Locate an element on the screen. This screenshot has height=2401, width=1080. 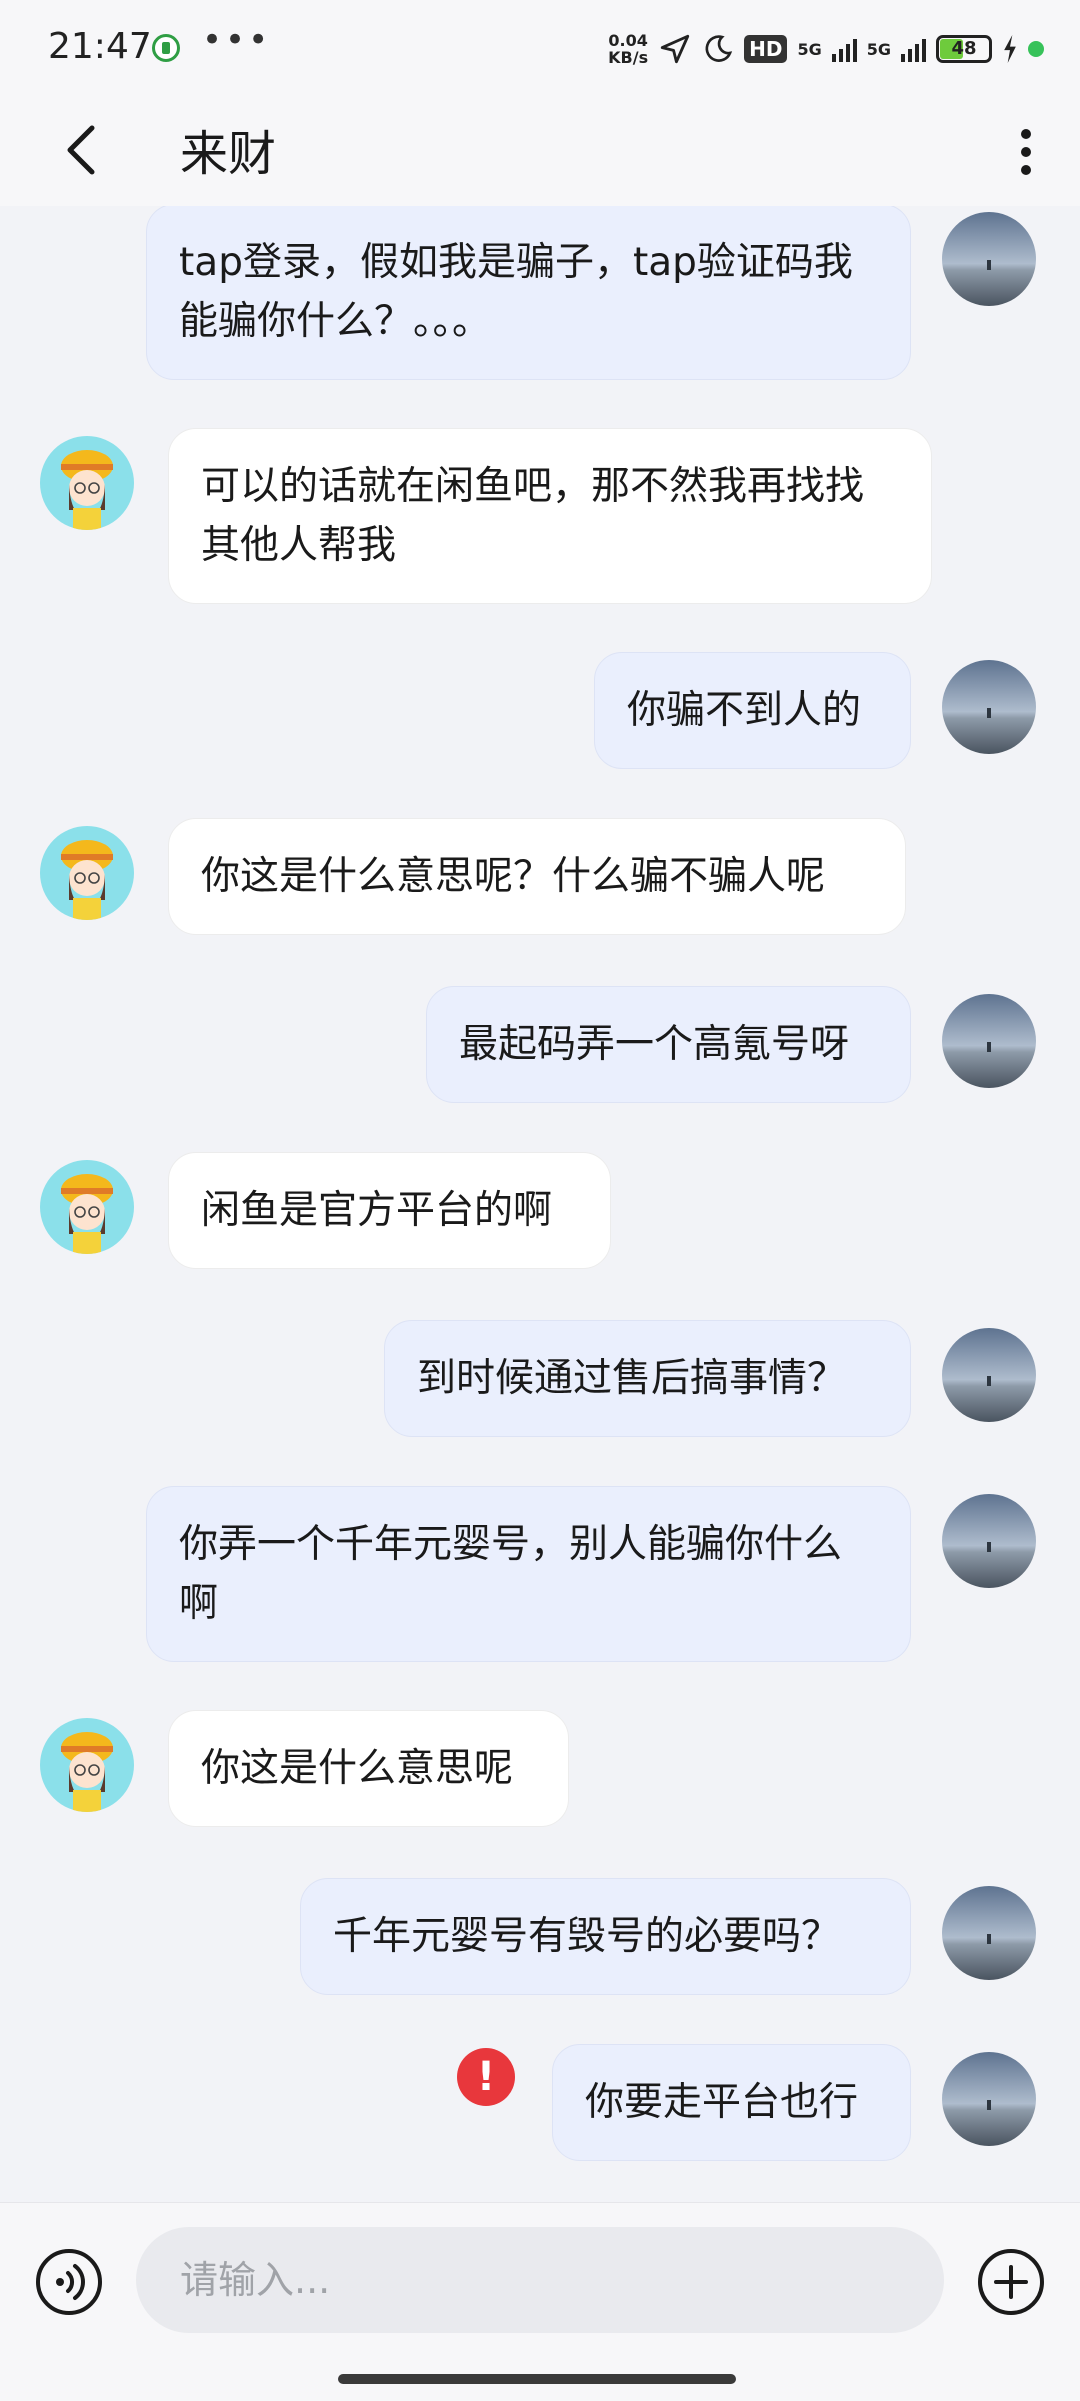
add-attachment-icon is located at coordinates (1011, 2282).